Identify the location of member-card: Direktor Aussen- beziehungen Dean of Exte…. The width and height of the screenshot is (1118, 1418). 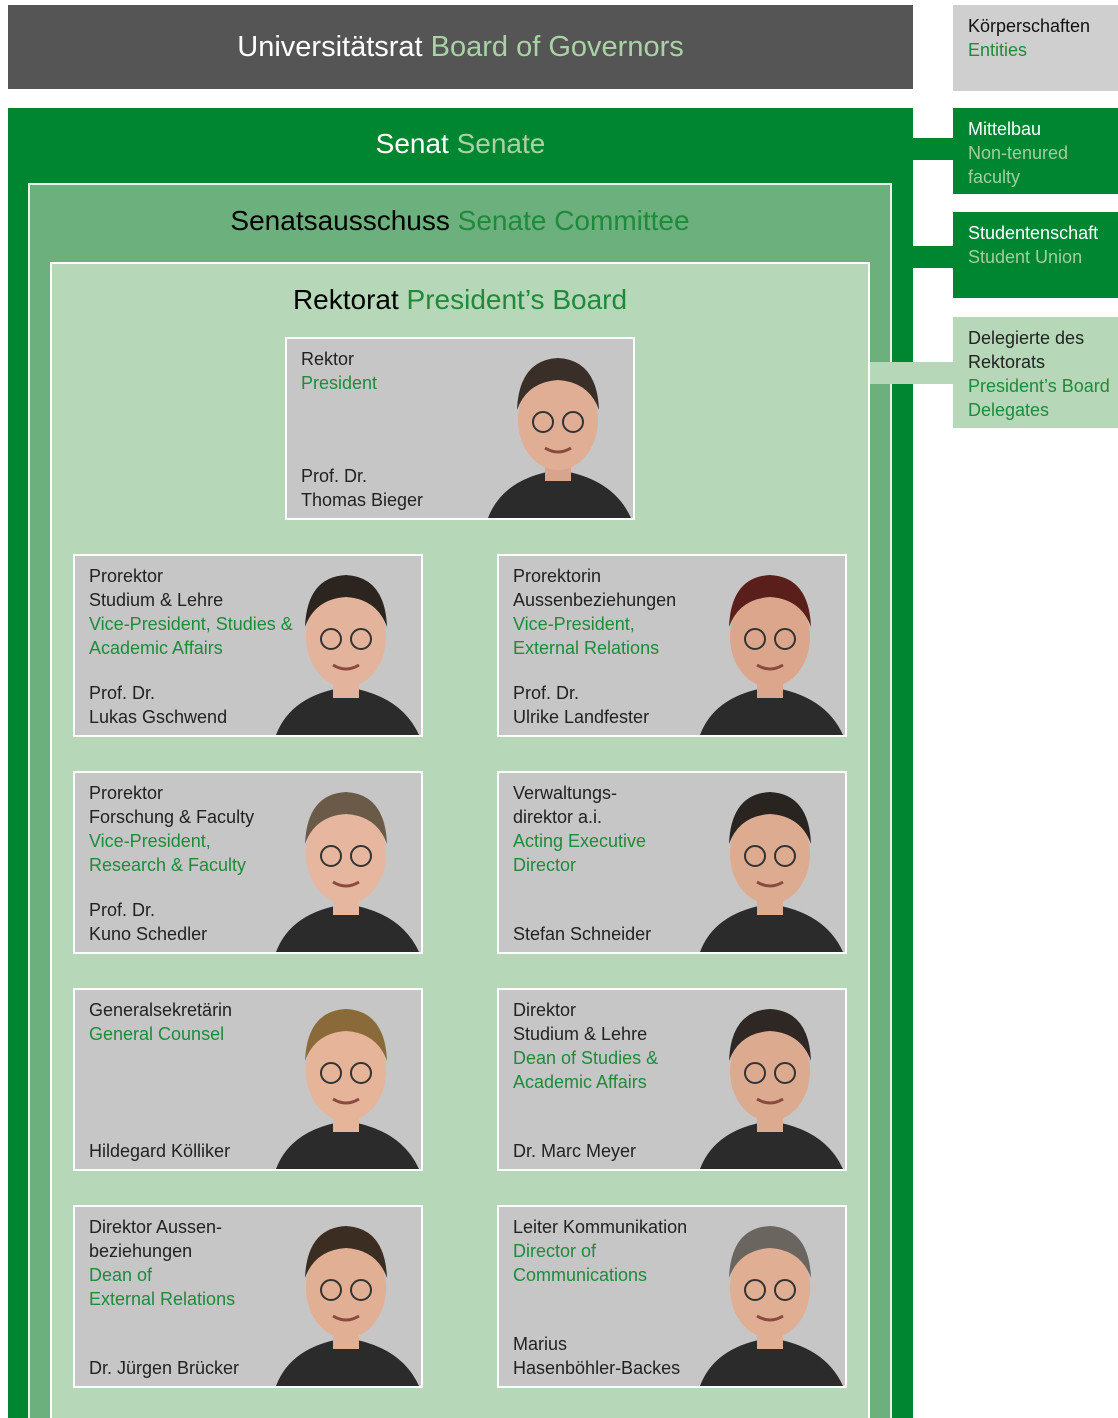
(248, 1296).